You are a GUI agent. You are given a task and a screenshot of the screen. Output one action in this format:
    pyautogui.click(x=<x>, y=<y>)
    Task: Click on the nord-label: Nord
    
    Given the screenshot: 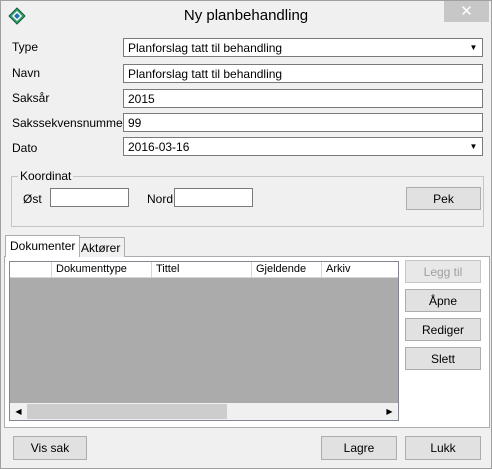 What is the action you would take?
    pyautogui.click(x=160, y=199)
    